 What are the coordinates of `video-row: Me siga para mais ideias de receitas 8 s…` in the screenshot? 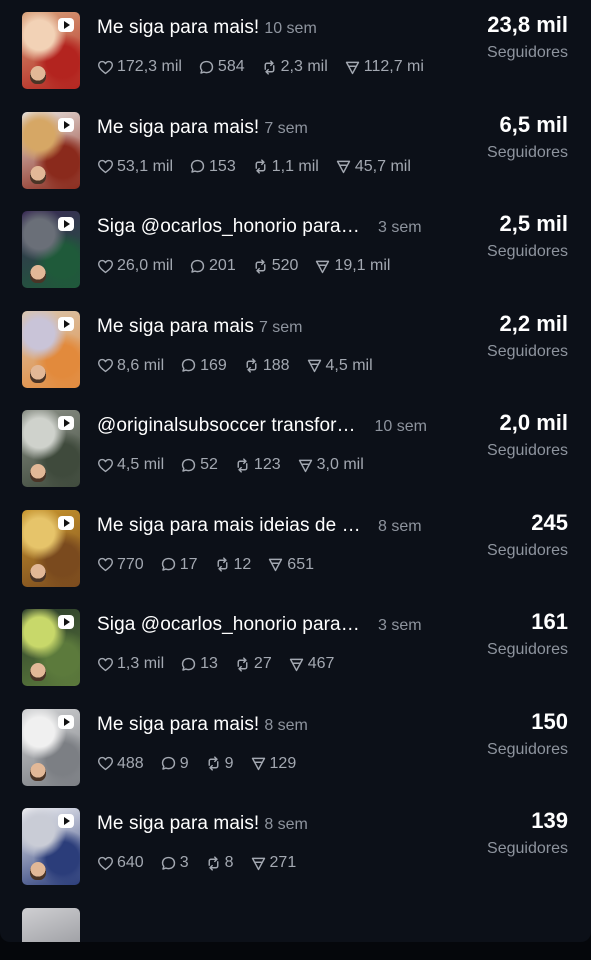 It's located at (295, 548).